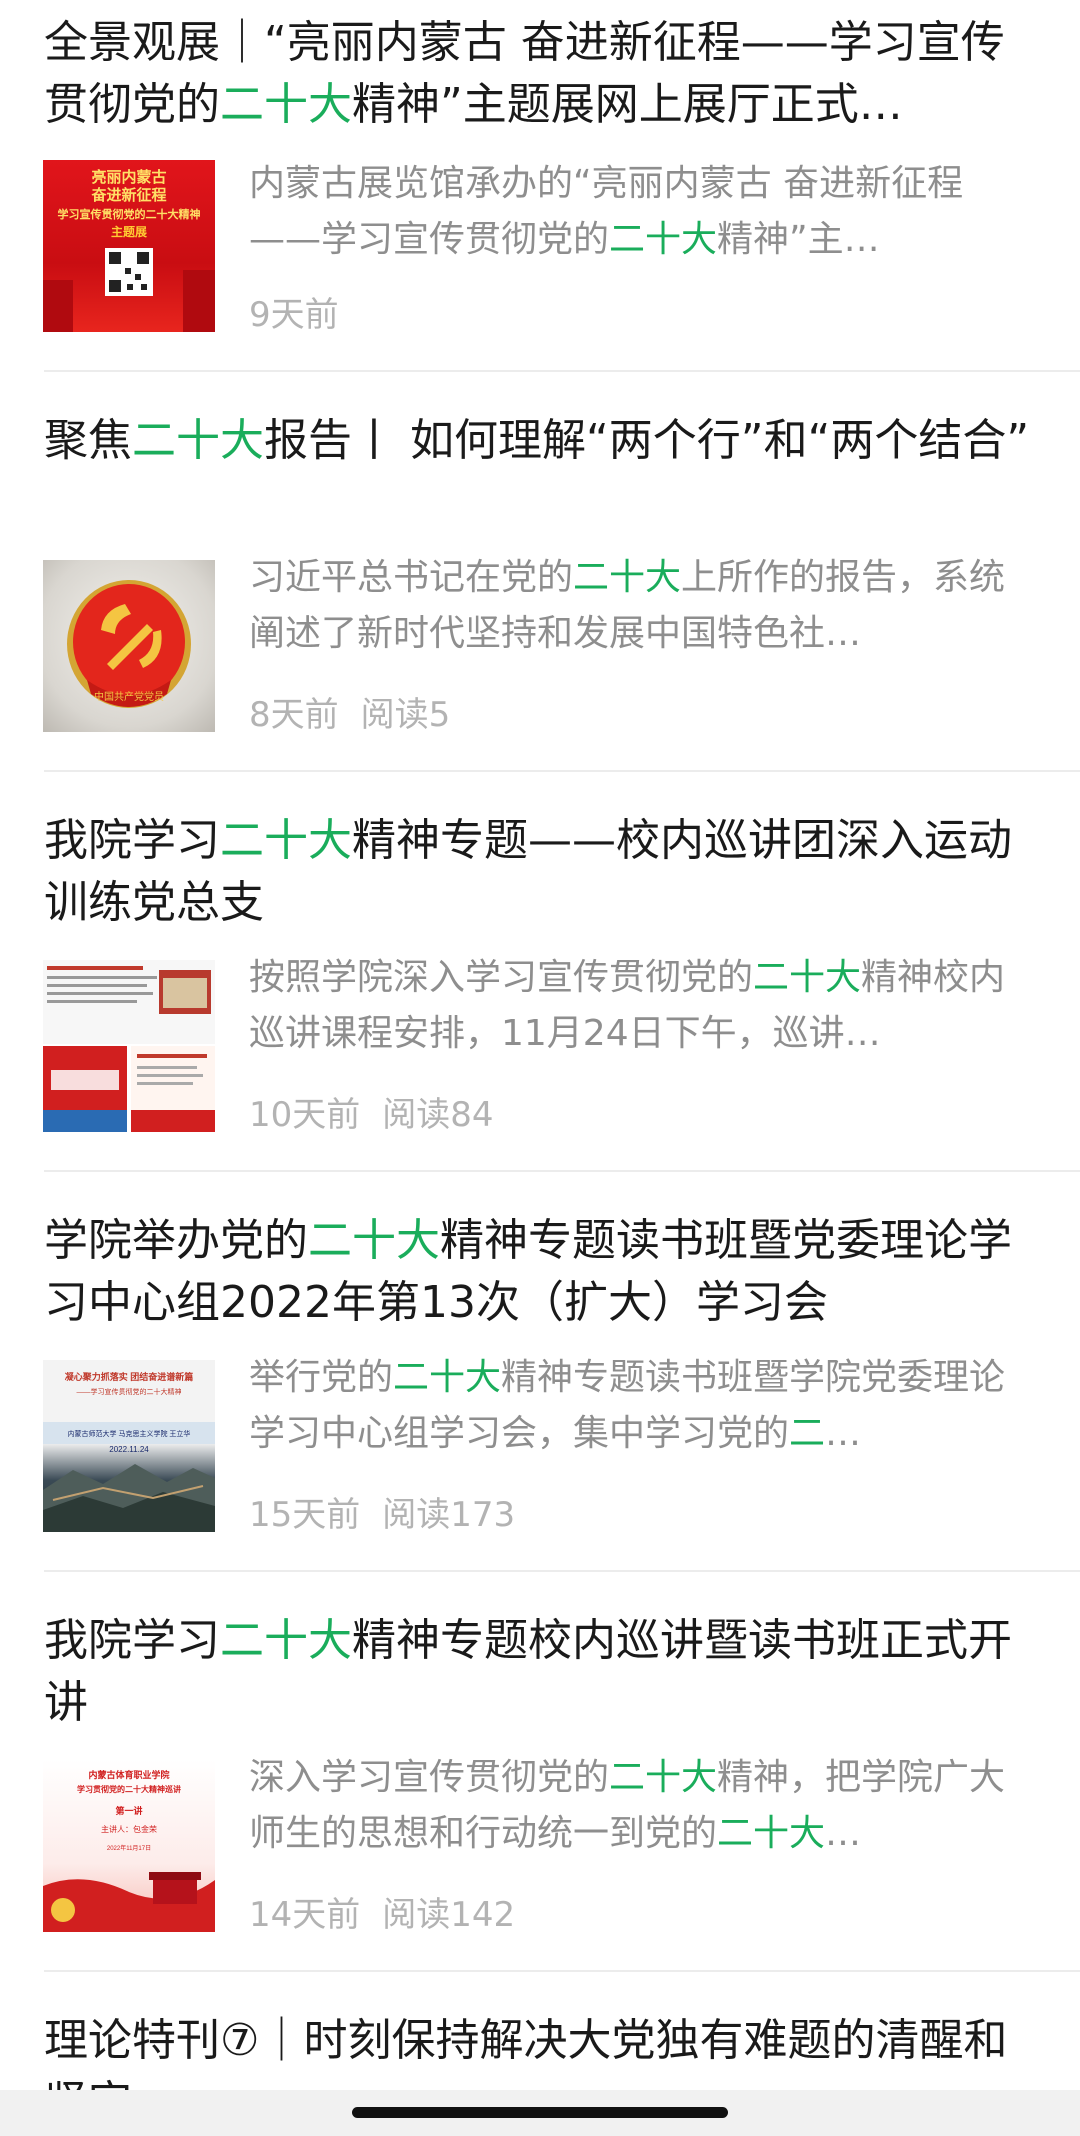  I want to click on article-meta: 10天前 阅读84, so click(382, 1111).